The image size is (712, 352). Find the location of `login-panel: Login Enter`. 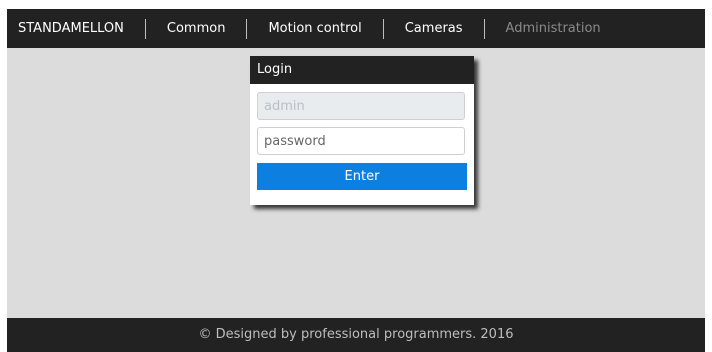

login-panel: Login Enter is located at coordinates (362, 130).